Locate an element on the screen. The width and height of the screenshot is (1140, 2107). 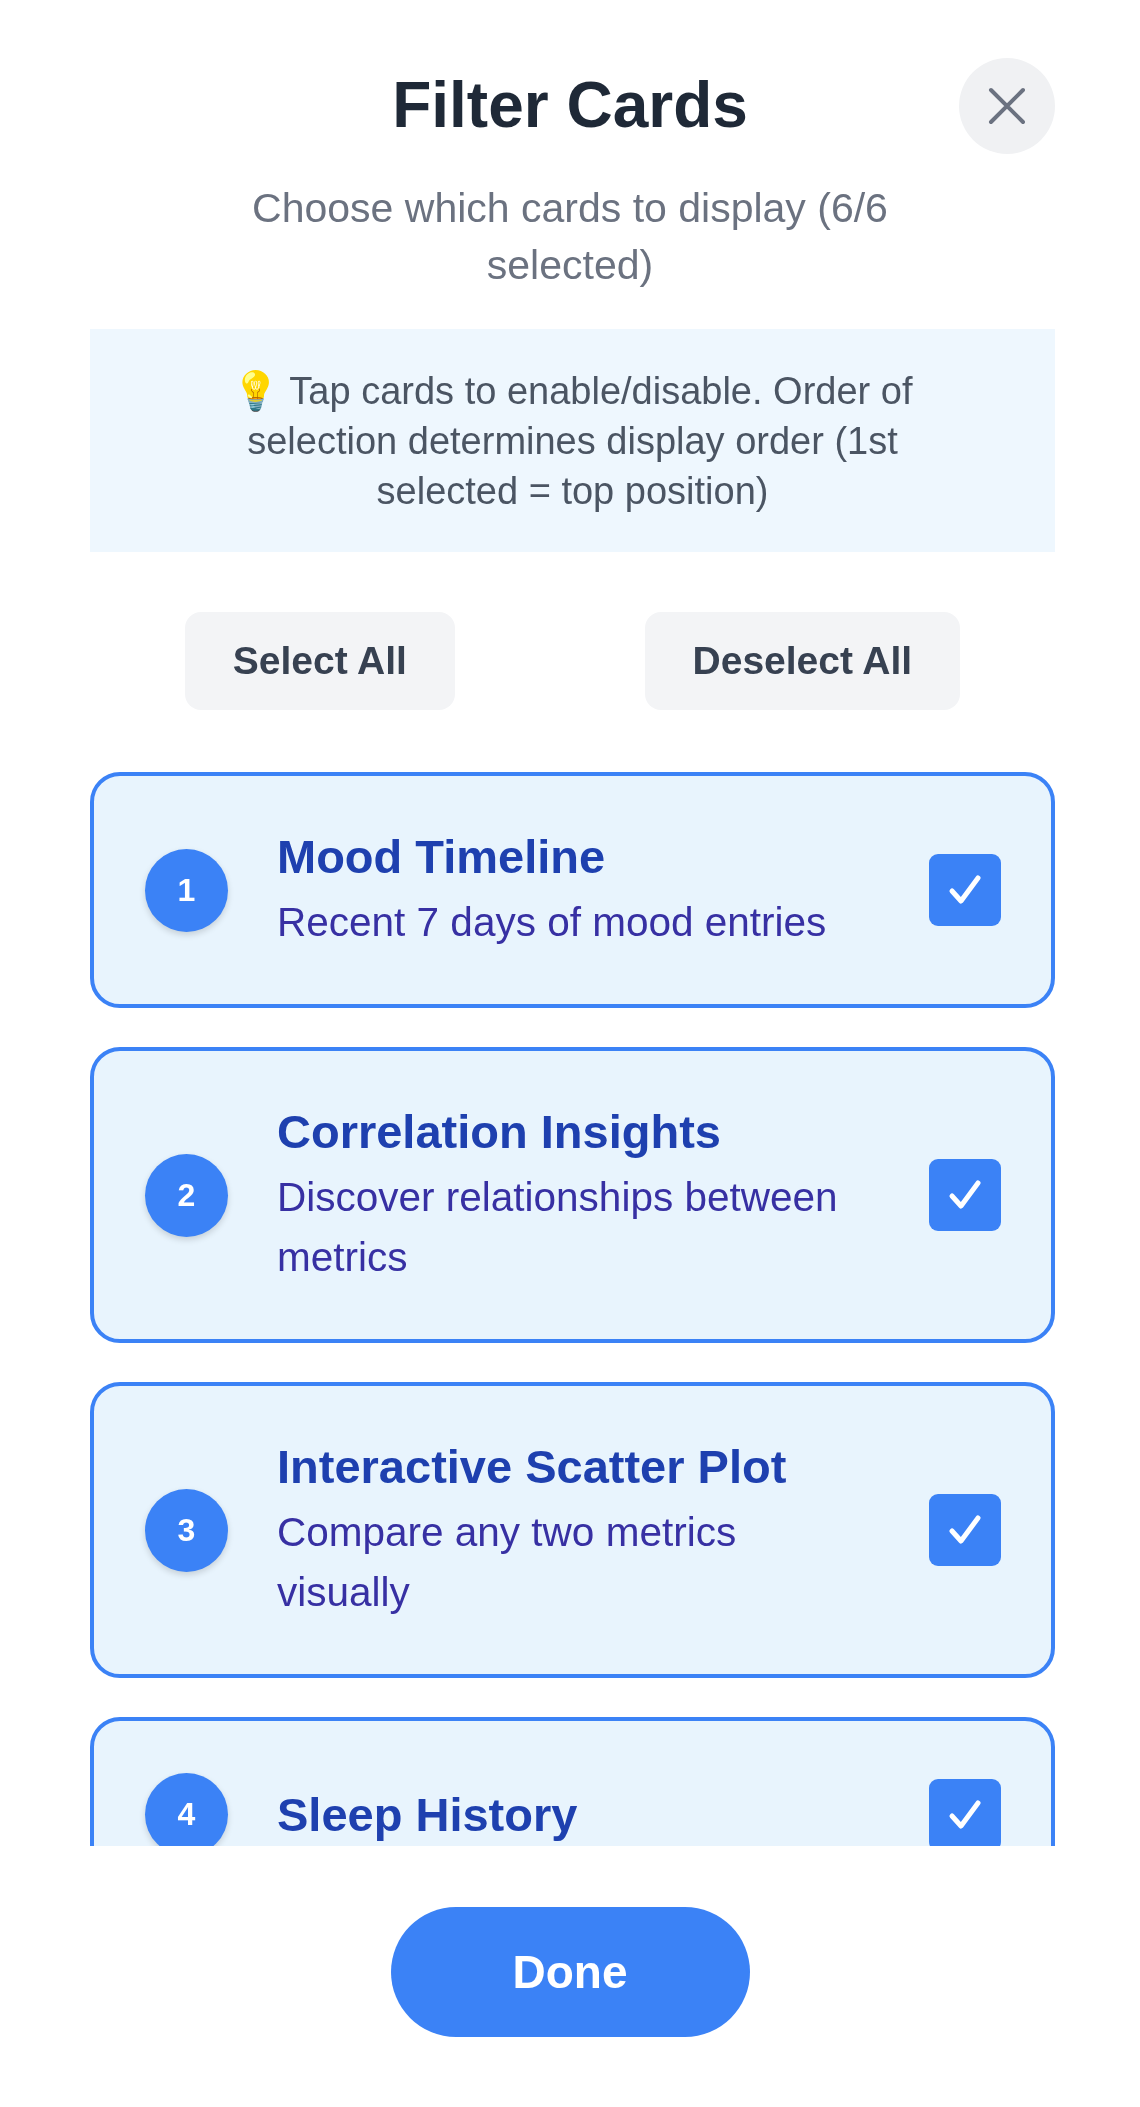
select-all-button: Select All is located at coordinates (319, 661).